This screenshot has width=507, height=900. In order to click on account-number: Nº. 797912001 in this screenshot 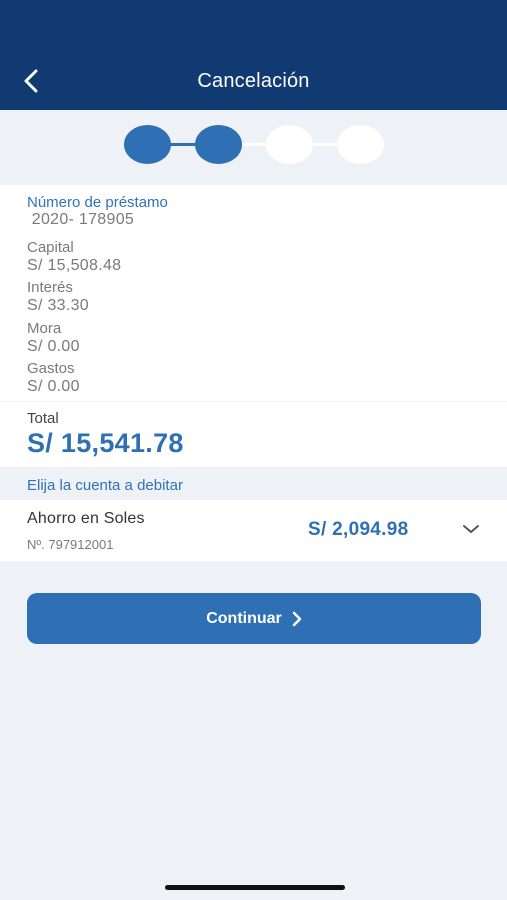, I will do `click(70, 544)`.